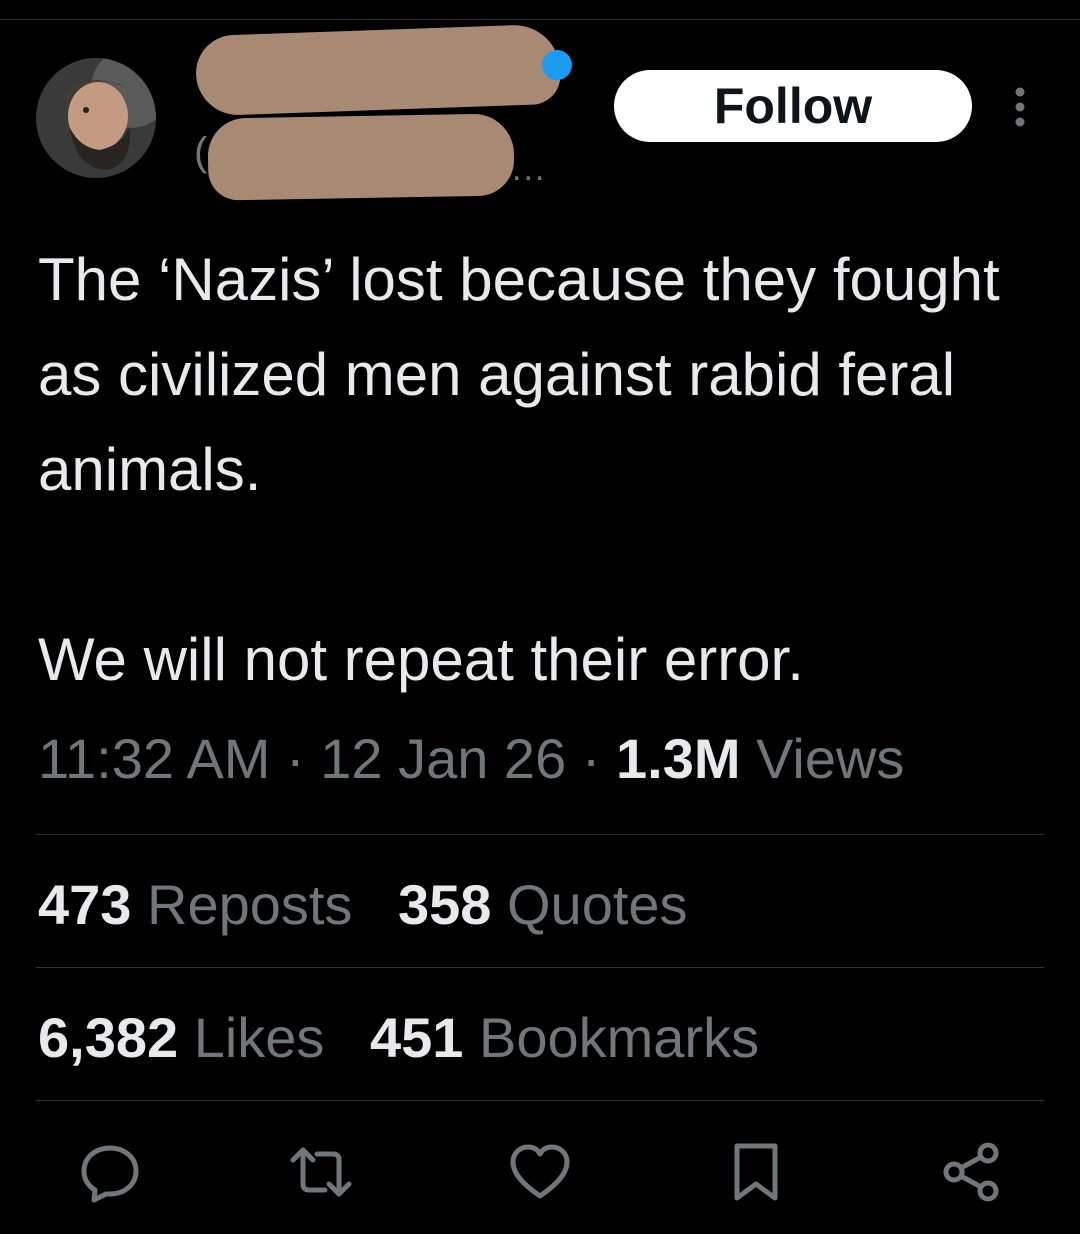  Describe the element at coordinates (678, 758) in the screenshot. I see `views-count: 1.3M` at that location.